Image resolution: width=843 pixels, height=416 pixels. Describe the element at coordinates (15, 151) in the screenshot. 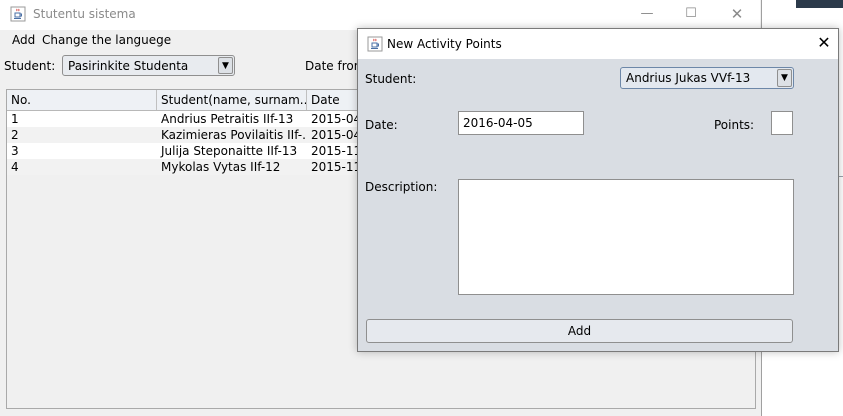

I see `cell-no: 3` at that location.